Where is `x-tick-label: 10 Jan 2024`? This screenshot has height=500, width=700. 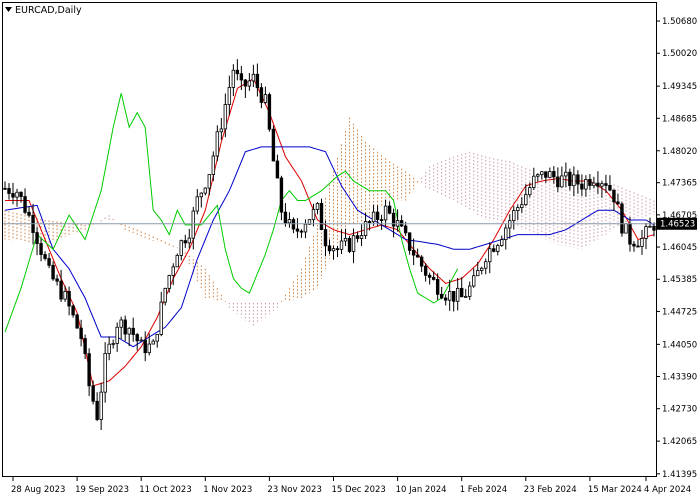 x-tick-label: 10 Jan 2024 is located at coordinates (421, 490).